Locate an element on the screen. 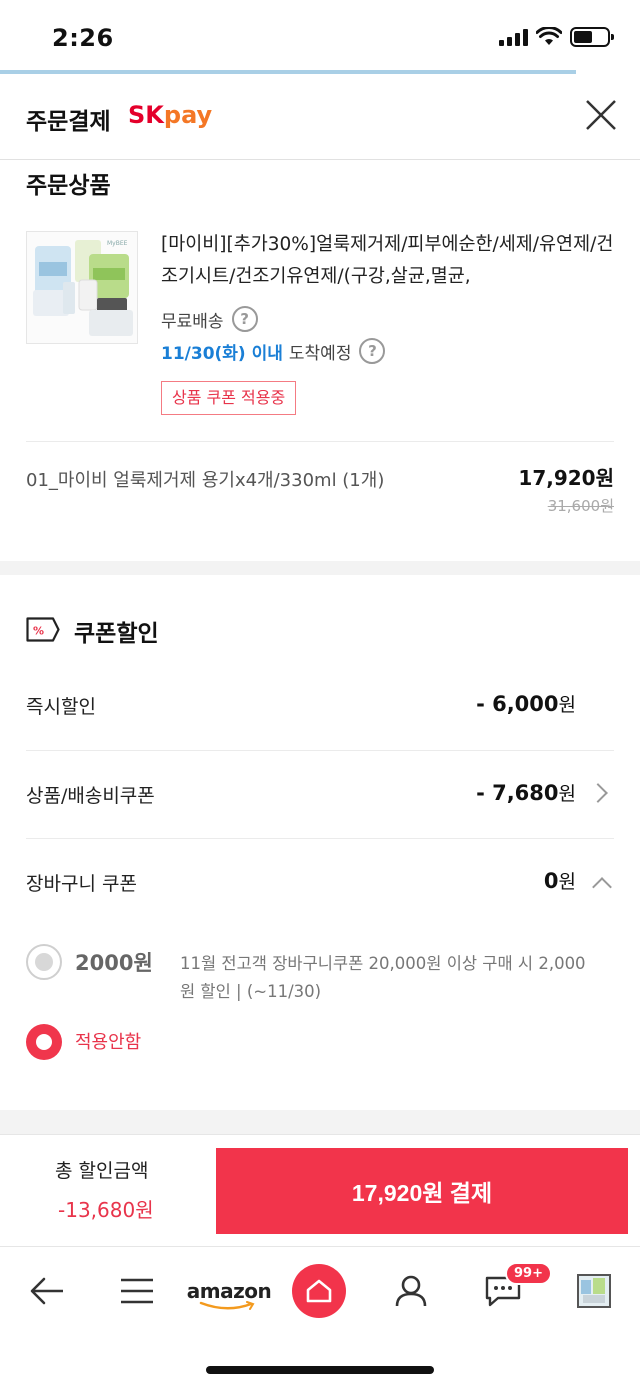 Image resolution: width=640 pixels, height=1386 pixels. status-icons is located at coordinates (556, 37).